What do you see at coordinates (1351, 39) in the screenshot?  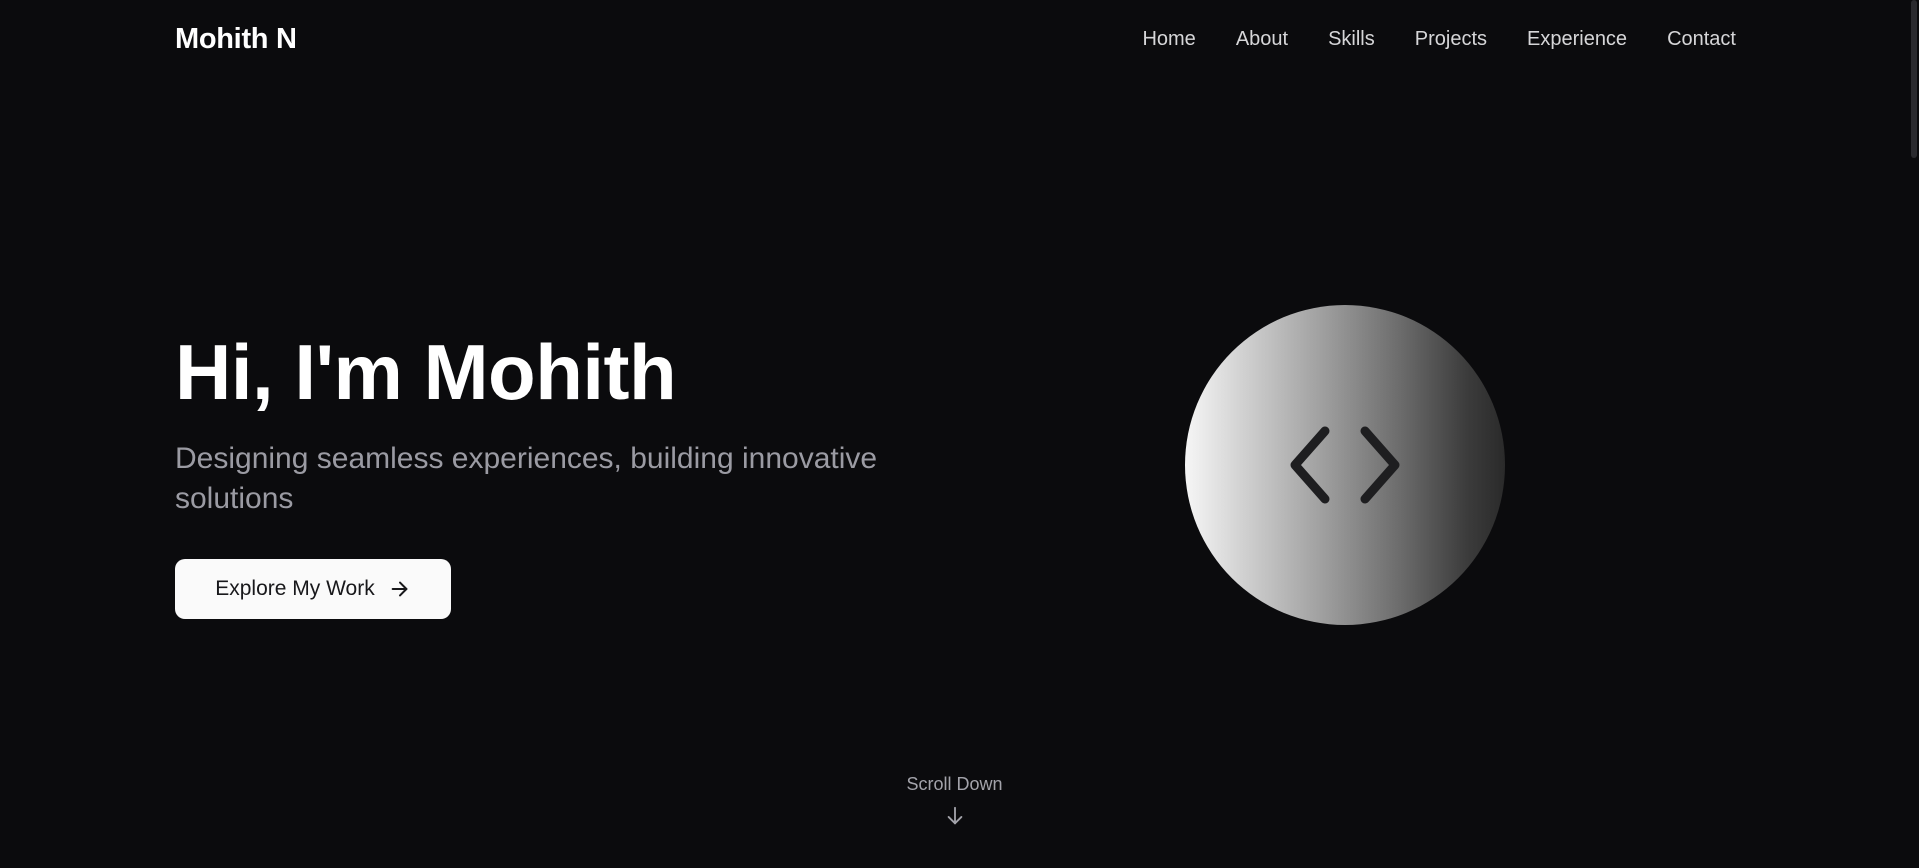 I see `nav-link-skills: Skills` at bounding box center [1351, 39].